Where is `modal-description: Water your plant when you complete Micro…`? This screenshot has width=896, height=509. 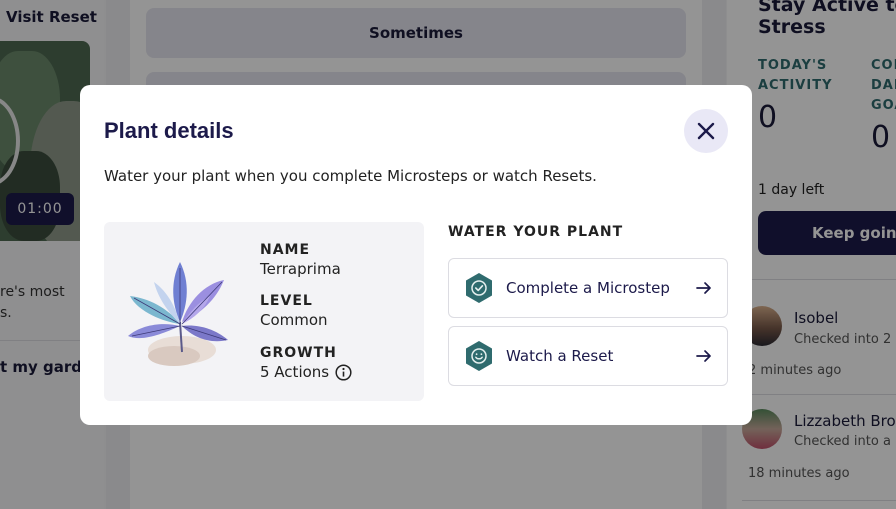 modal-description: Water your plant when you complete Micro… is located at coordinates (350, 176).